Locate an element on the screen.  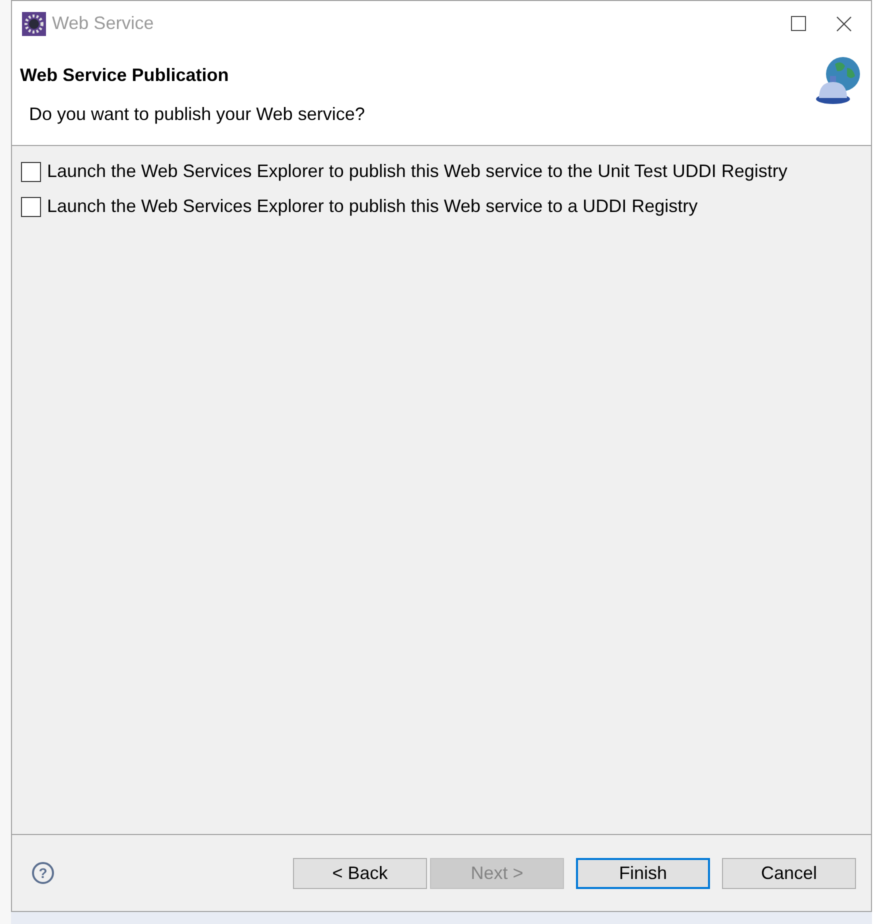
page-description: Do you want to publish your Web service? is located at coordinates (197, 114).